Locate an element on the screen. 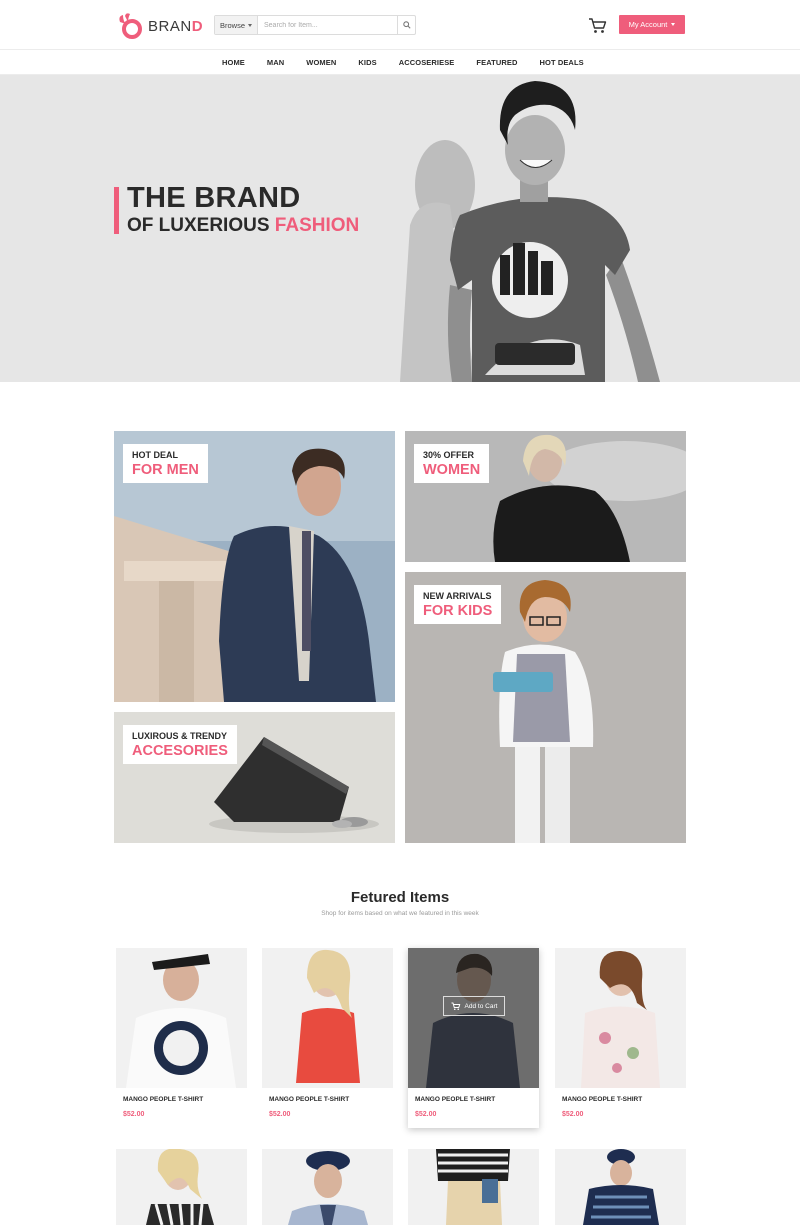 The width and height of the screenshot is (800, 1225). search-button is located at coordinates (406, 25).